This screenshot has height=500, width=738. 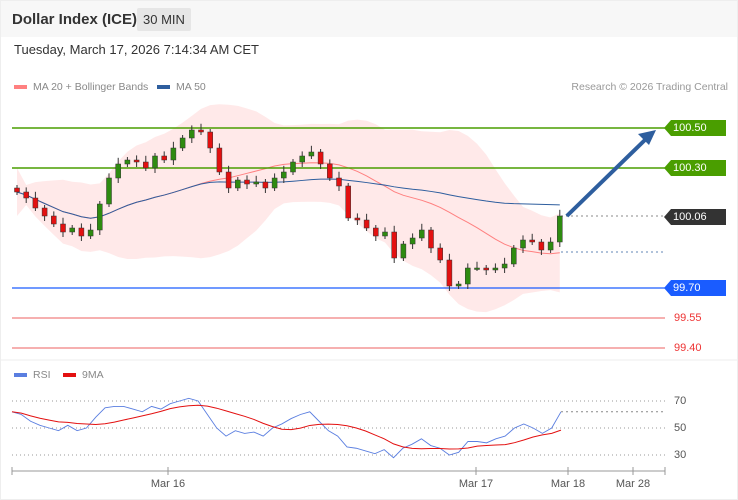 I want to click on x-label: Mar 16, so click(x=168, y=484).